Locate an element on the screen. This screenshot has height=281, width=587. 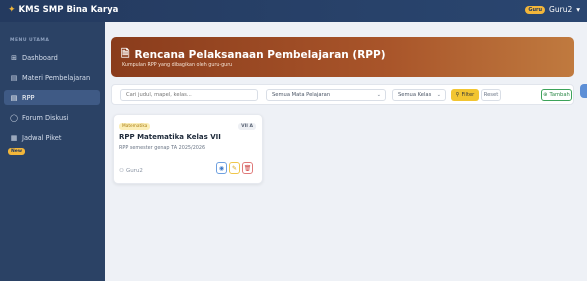
delete-button: 🗑 is located at coordinates (247, 168).